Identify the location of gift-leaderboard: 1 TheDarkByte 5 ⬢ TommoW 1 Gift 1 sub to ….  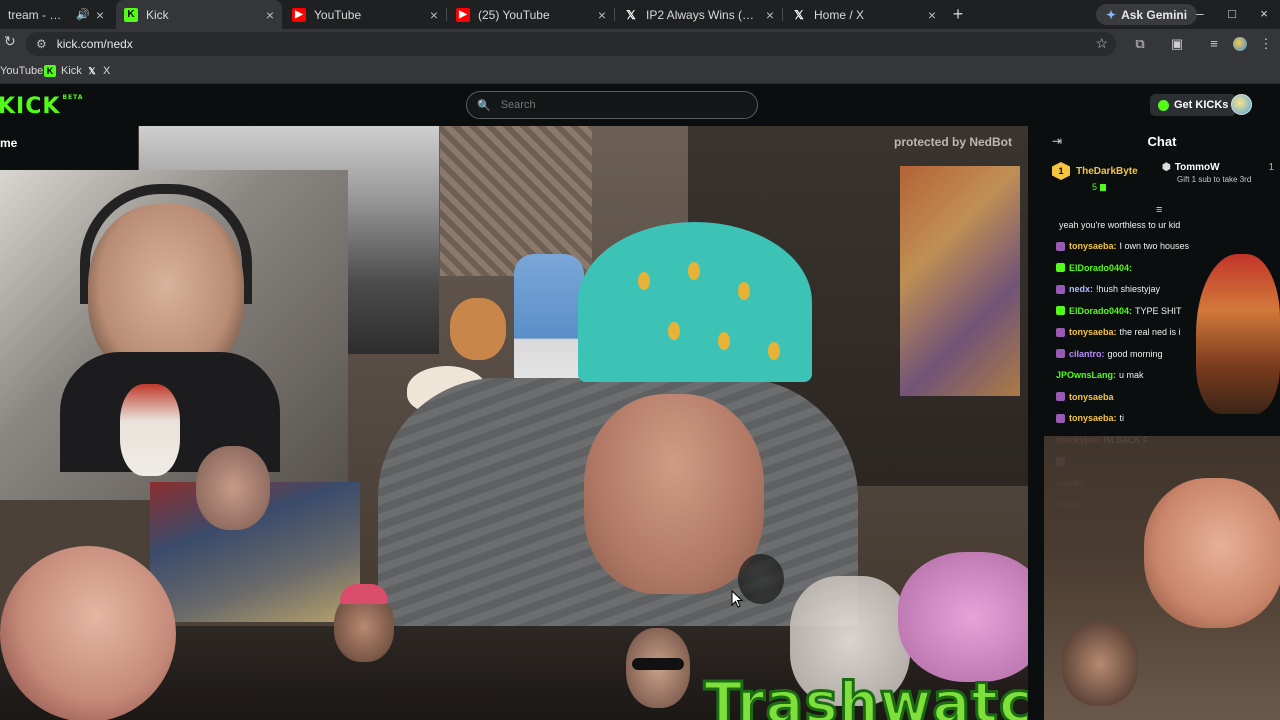
(1163, 182).